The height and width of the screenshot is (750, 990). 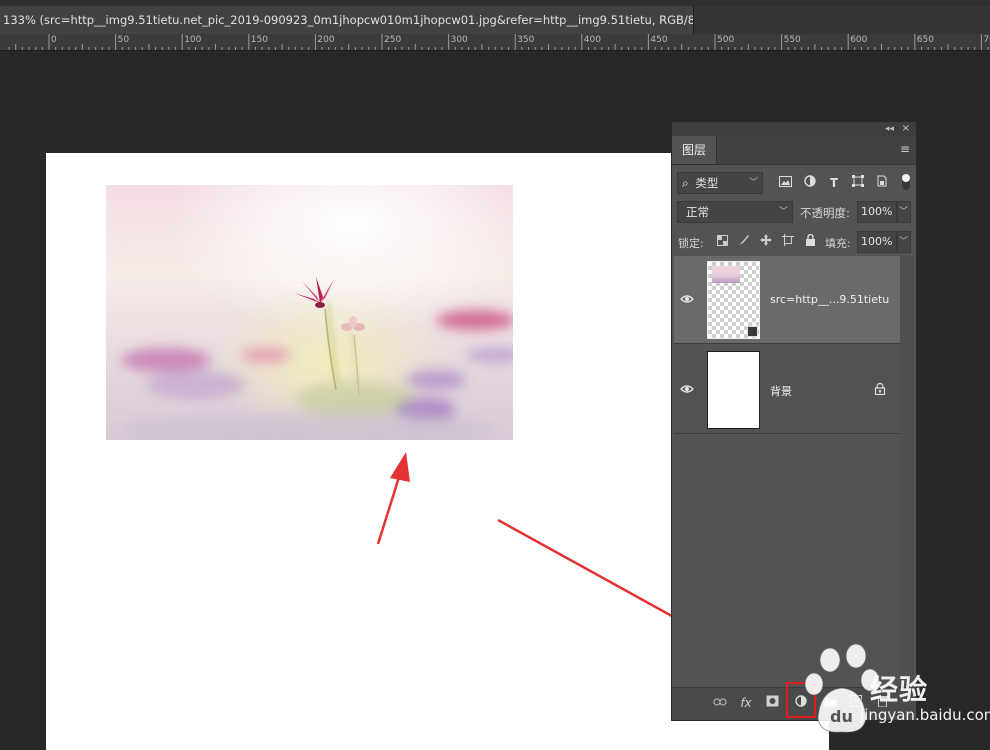 What do you see at coordinates (905, 149) in the screenshot?
I see `hamburger-menu-icon: ≡` at bounding box center [905, 149].